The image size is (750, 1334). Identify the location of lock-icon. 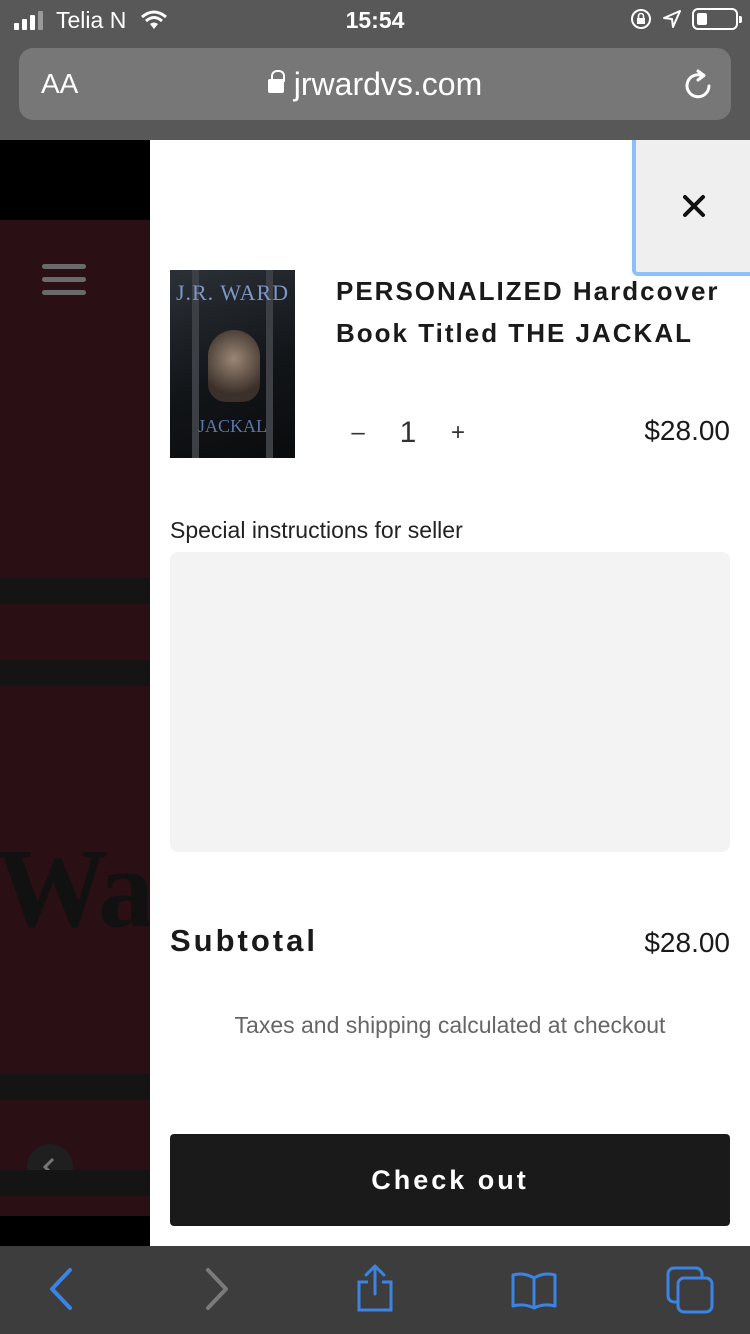
(276, 81).